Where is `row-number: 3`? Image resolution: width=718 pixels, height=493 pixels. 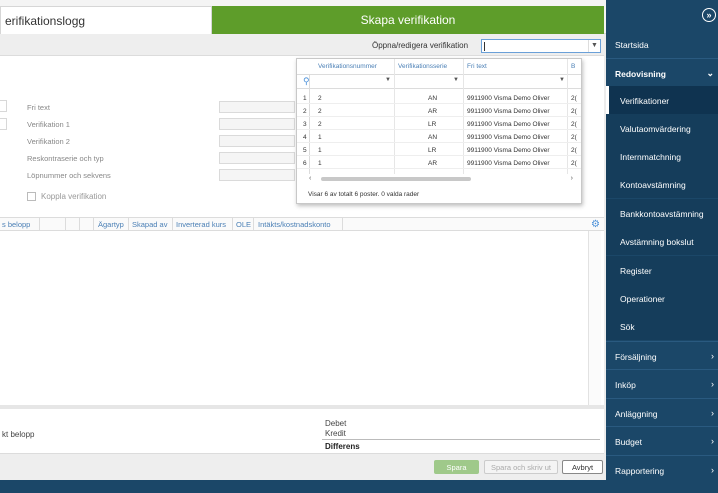 row-number: 3 is located at coordinates (305, 124).